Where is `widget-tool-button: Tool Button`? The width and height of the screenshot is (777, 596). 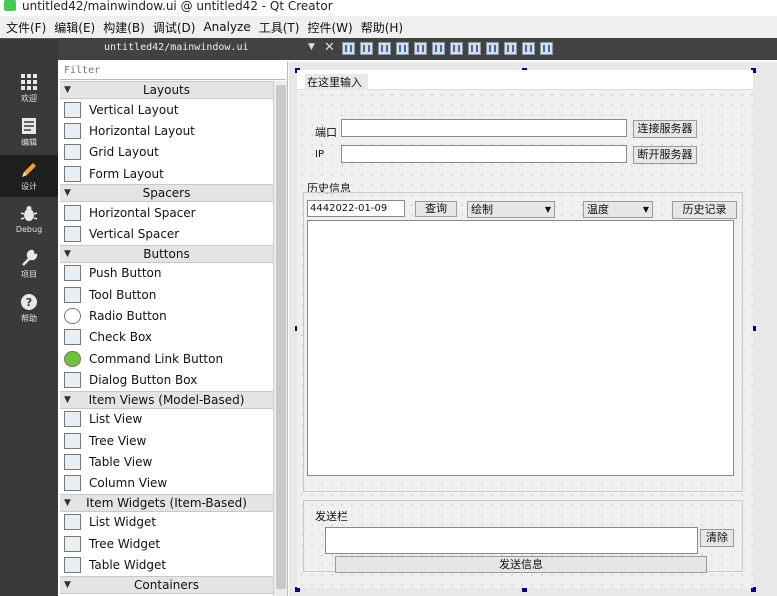 widget-tool-button: Tool Button is located at coordinates (166, 294).